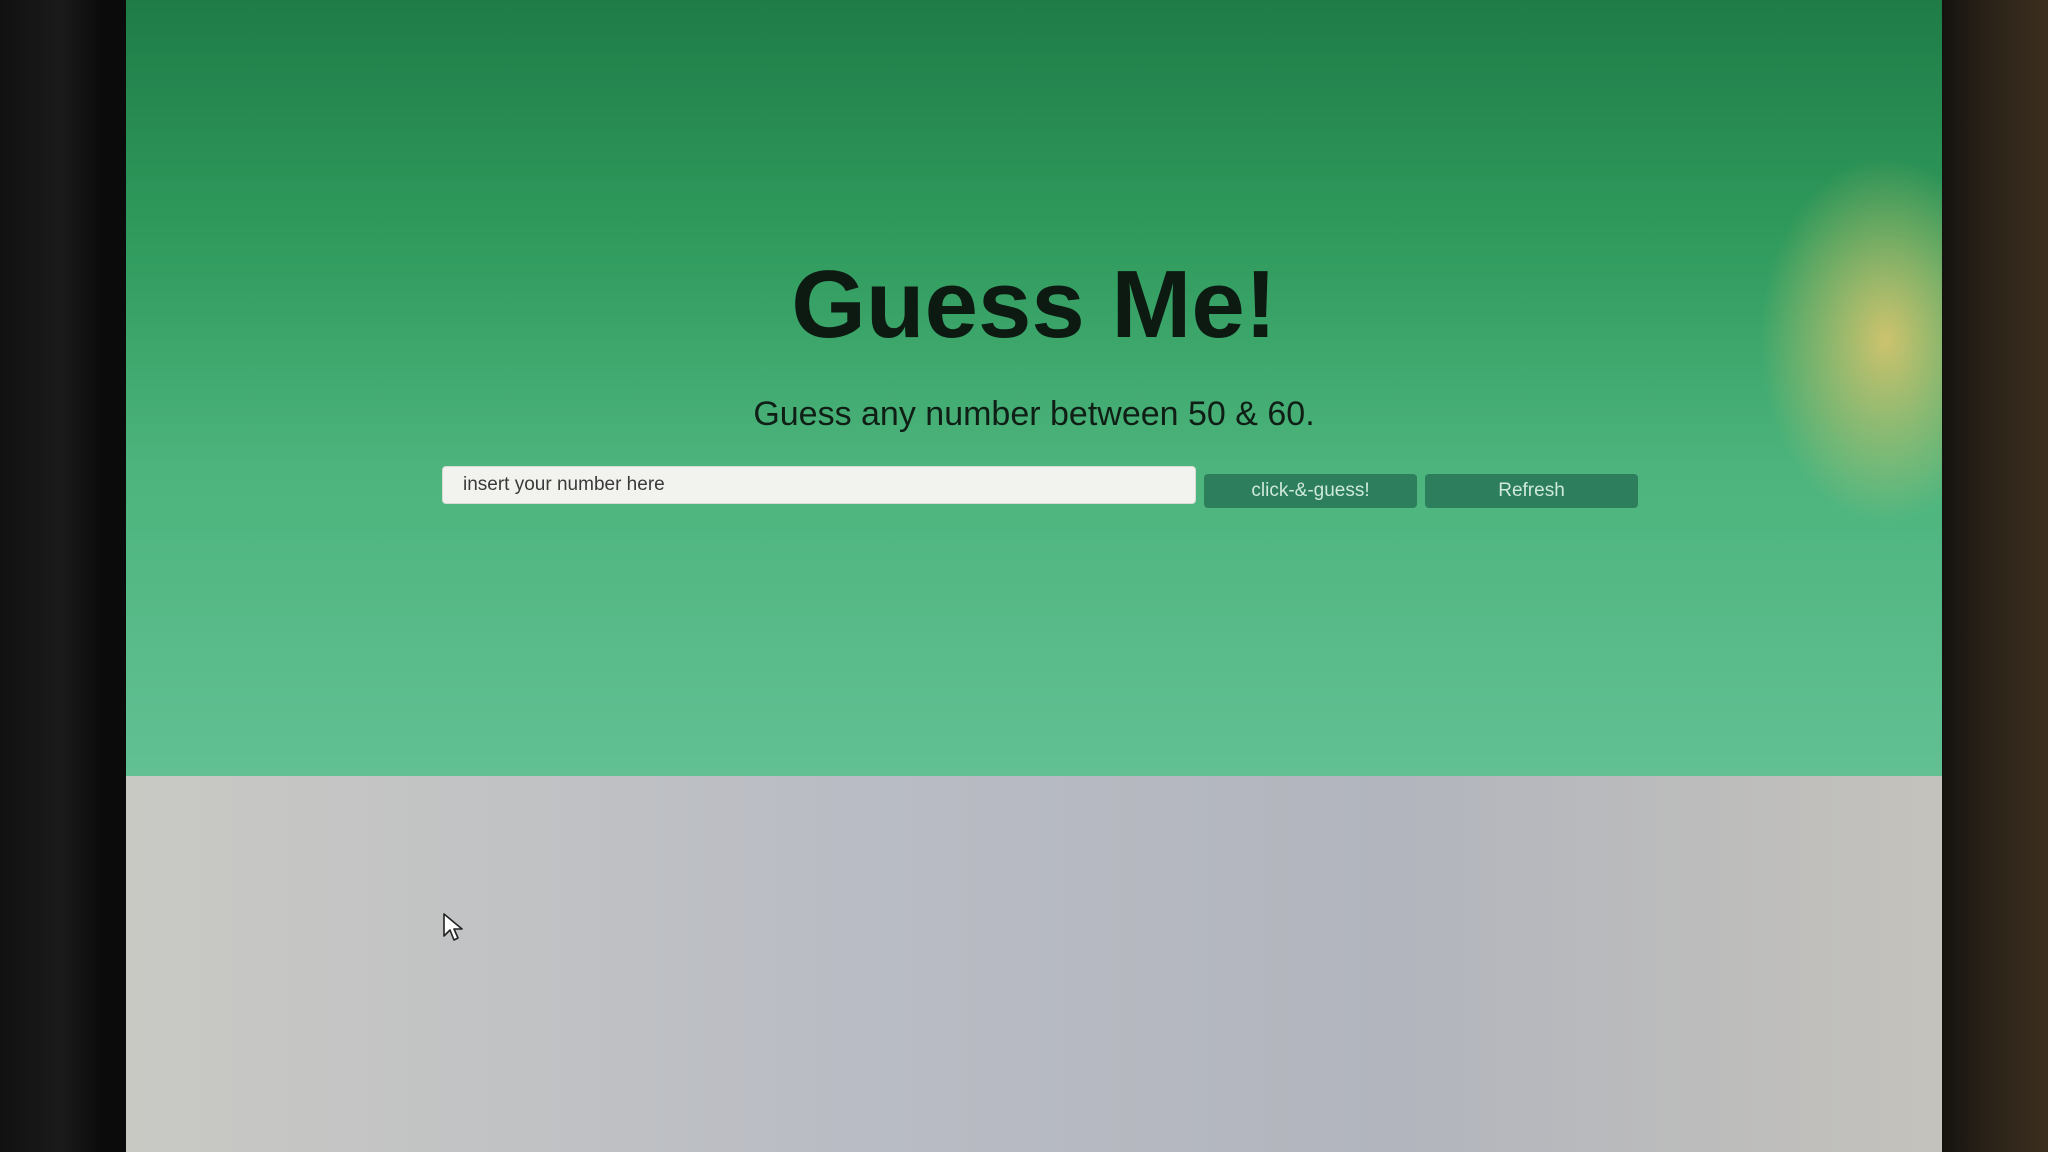 The image size is (2048, 1152). I want to click on refresh-button: Refresh, so click(1531, 491).